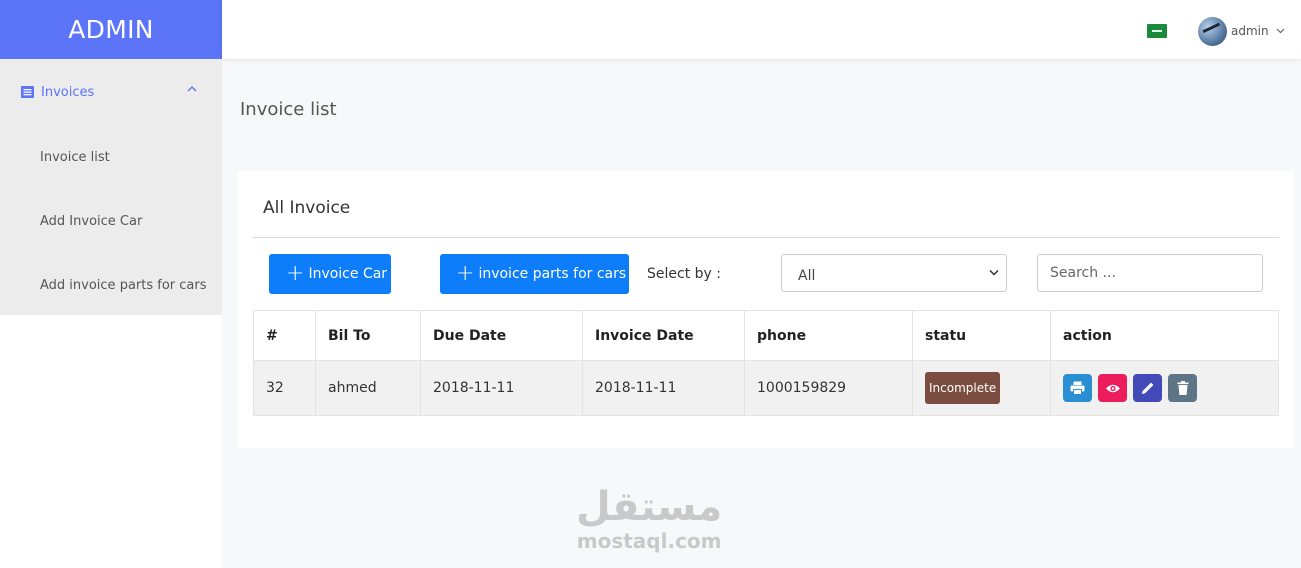 The image size is (1301, 568). What do you see at coordinates (761, 29) in the screenshot?
I see `topbar: admin` at bounding box center [761, 29].